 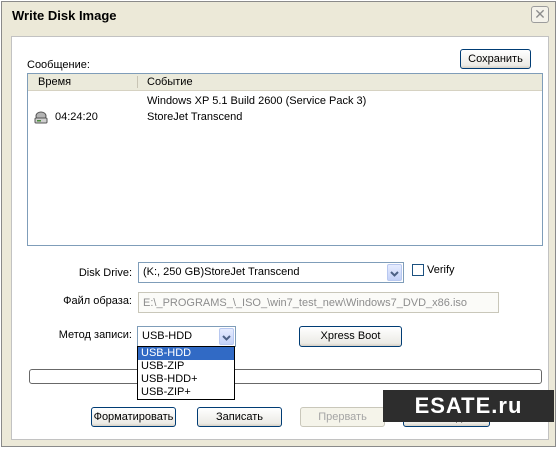 I want to click on write-method-select: USB-HDD, so click(x=186, y=336).